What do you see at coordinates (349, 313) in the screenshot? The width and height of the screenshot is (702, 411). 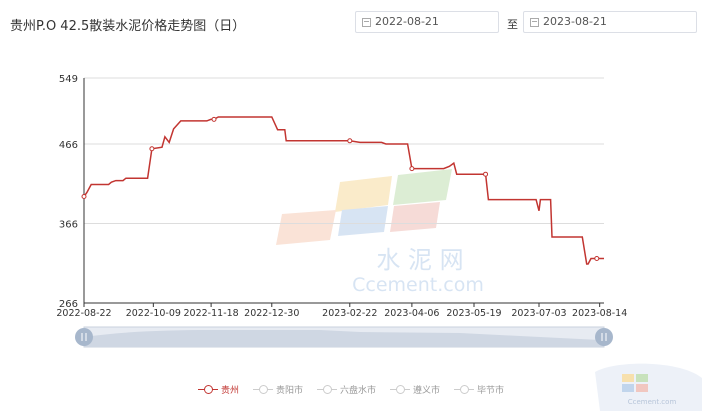 I see `x-tick-label: 2023-02-22` at bounding box center [349, 313].